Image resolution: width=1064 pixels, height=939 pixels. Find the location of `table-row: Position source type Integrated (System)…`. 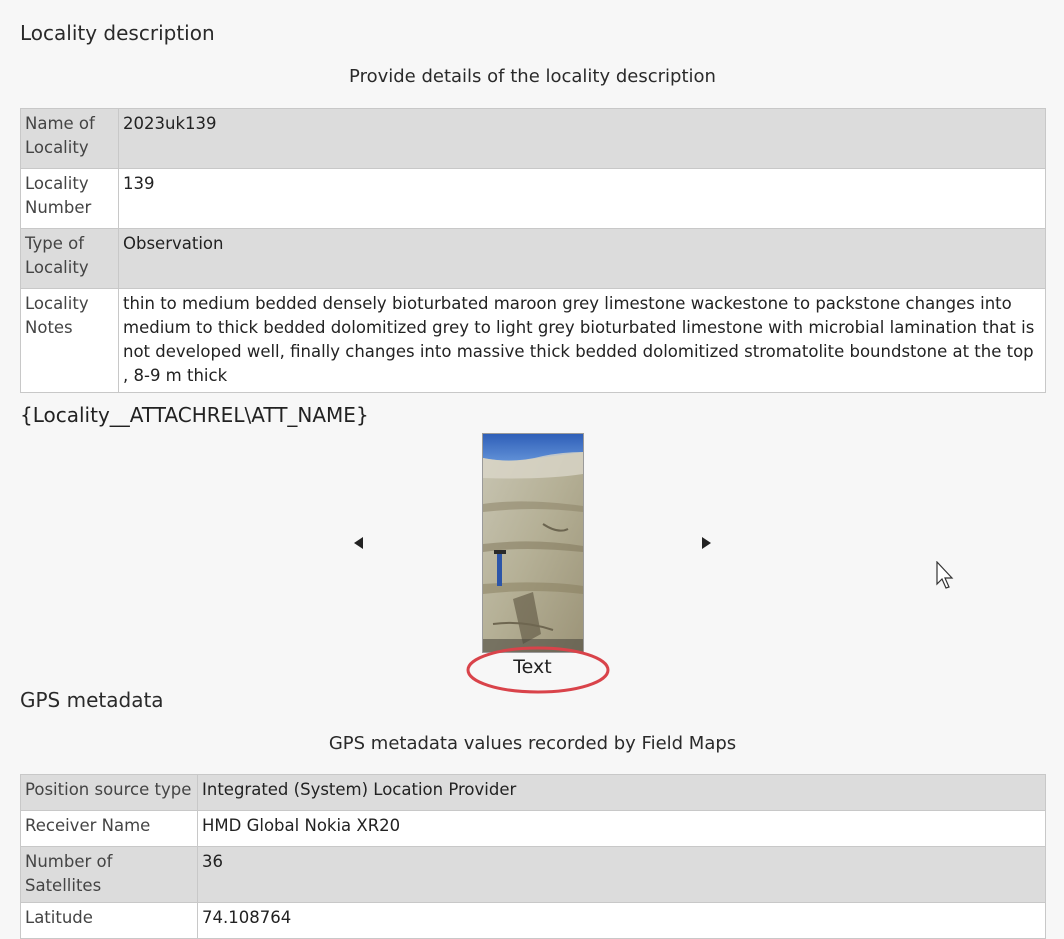

table-row: Position source type Integrated (System)… is located at coordinates (533, 792).